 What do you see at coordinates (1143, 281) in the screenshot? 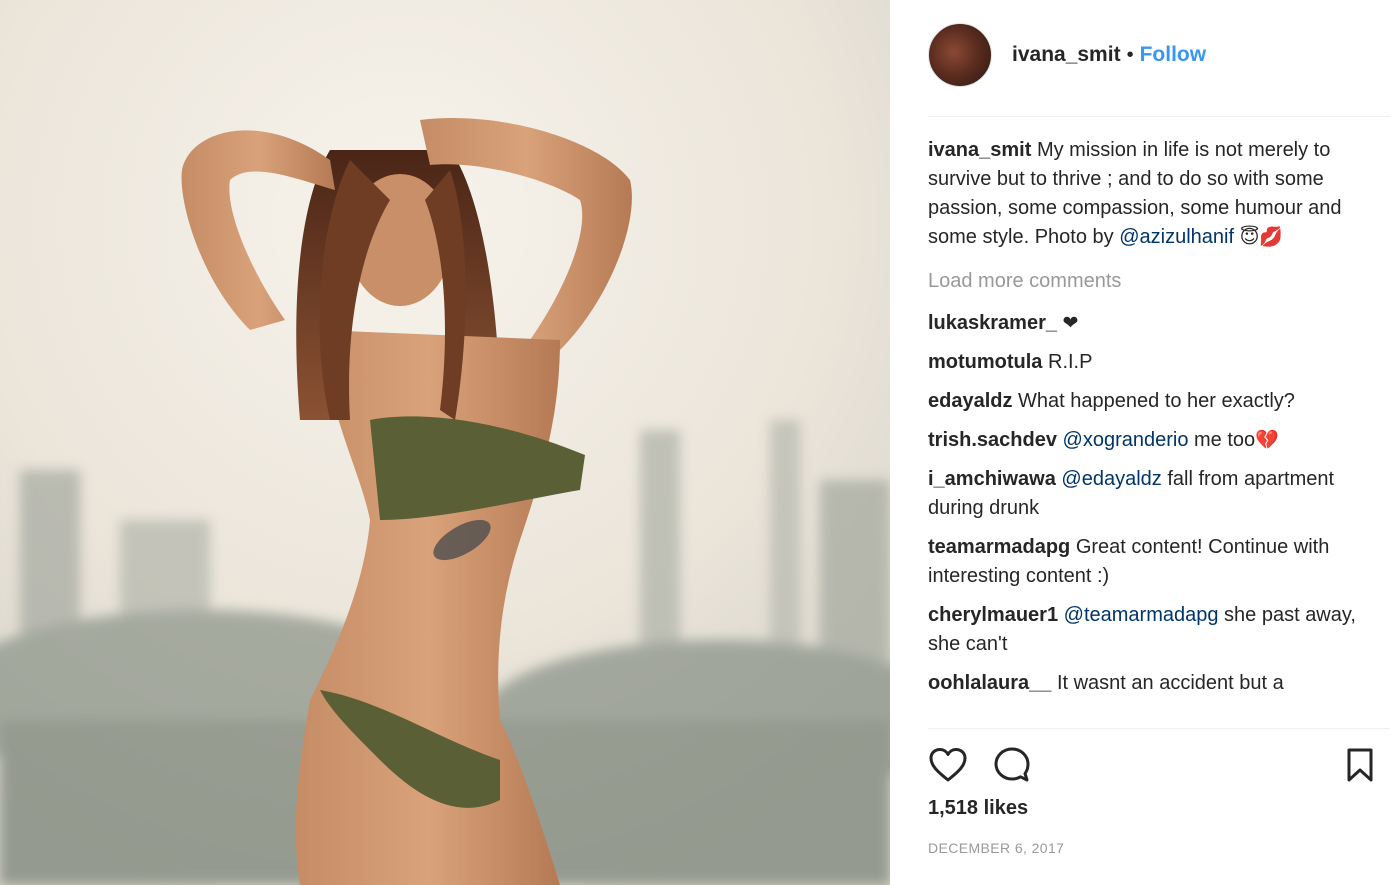
I see `load-more-comments-button: Load more comments` at bounding box center [1143, 281].